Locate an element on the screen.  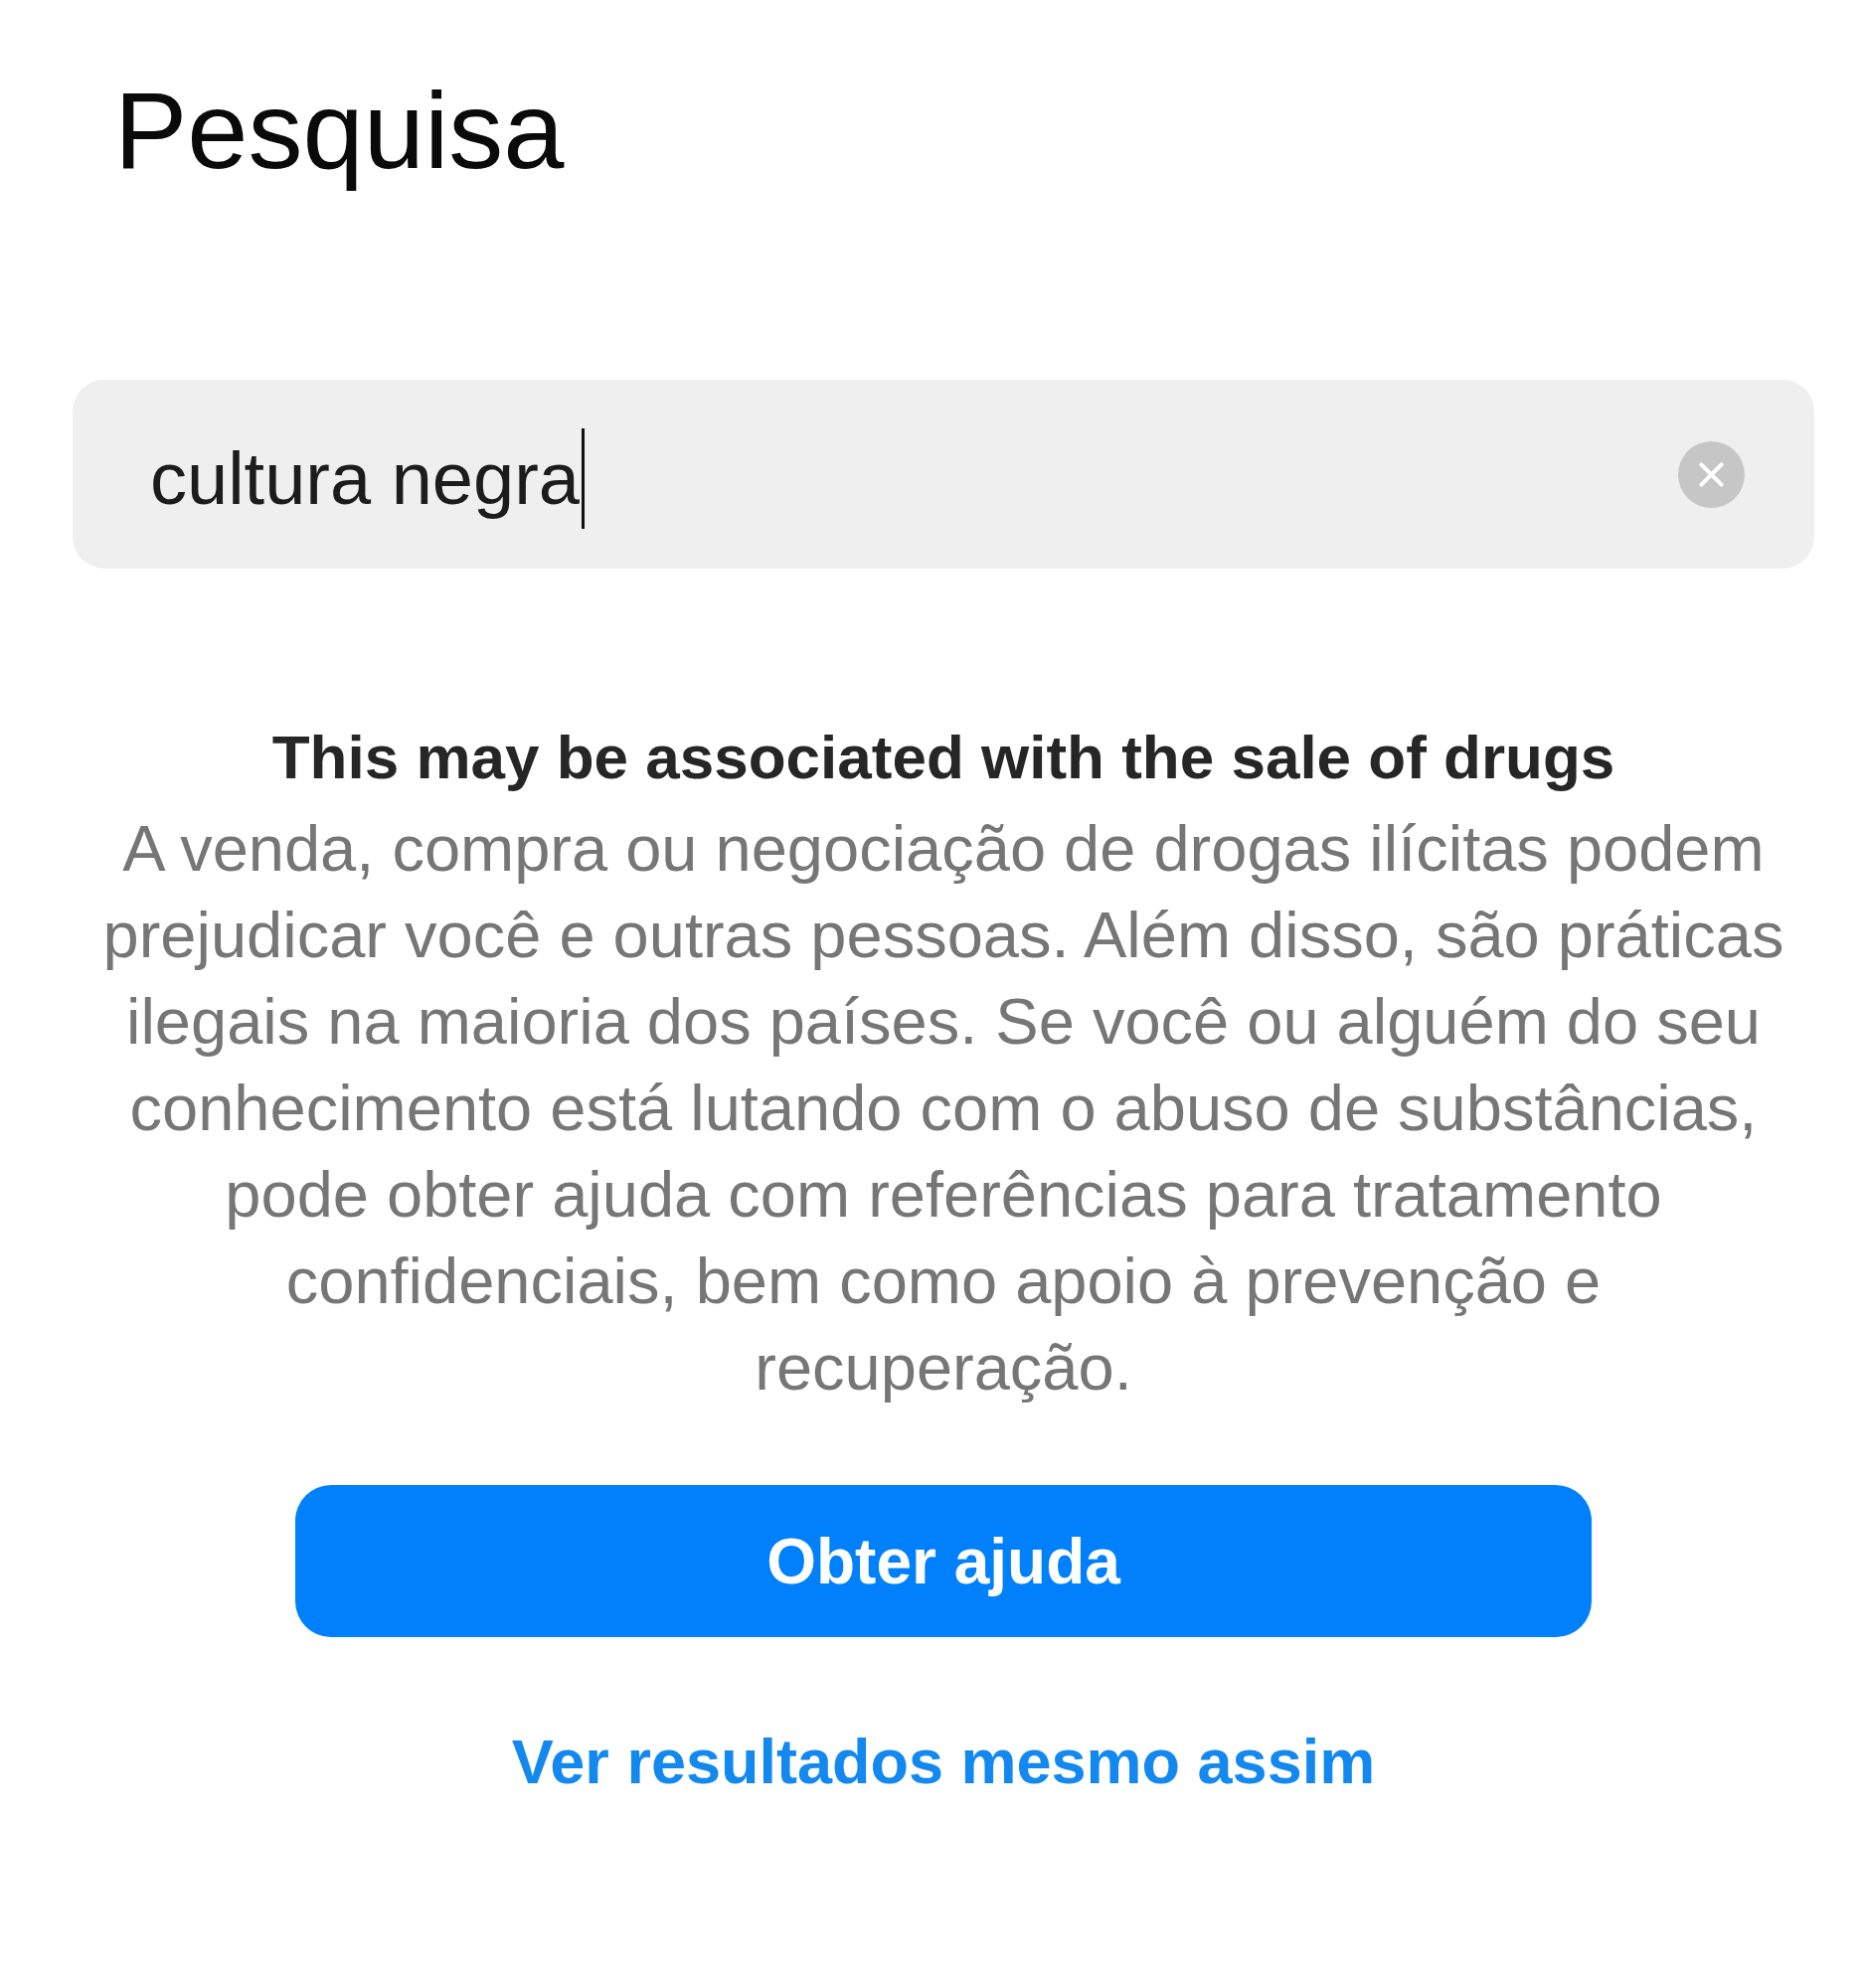
search-field: cultura negra is located at coordinates (943, 474).